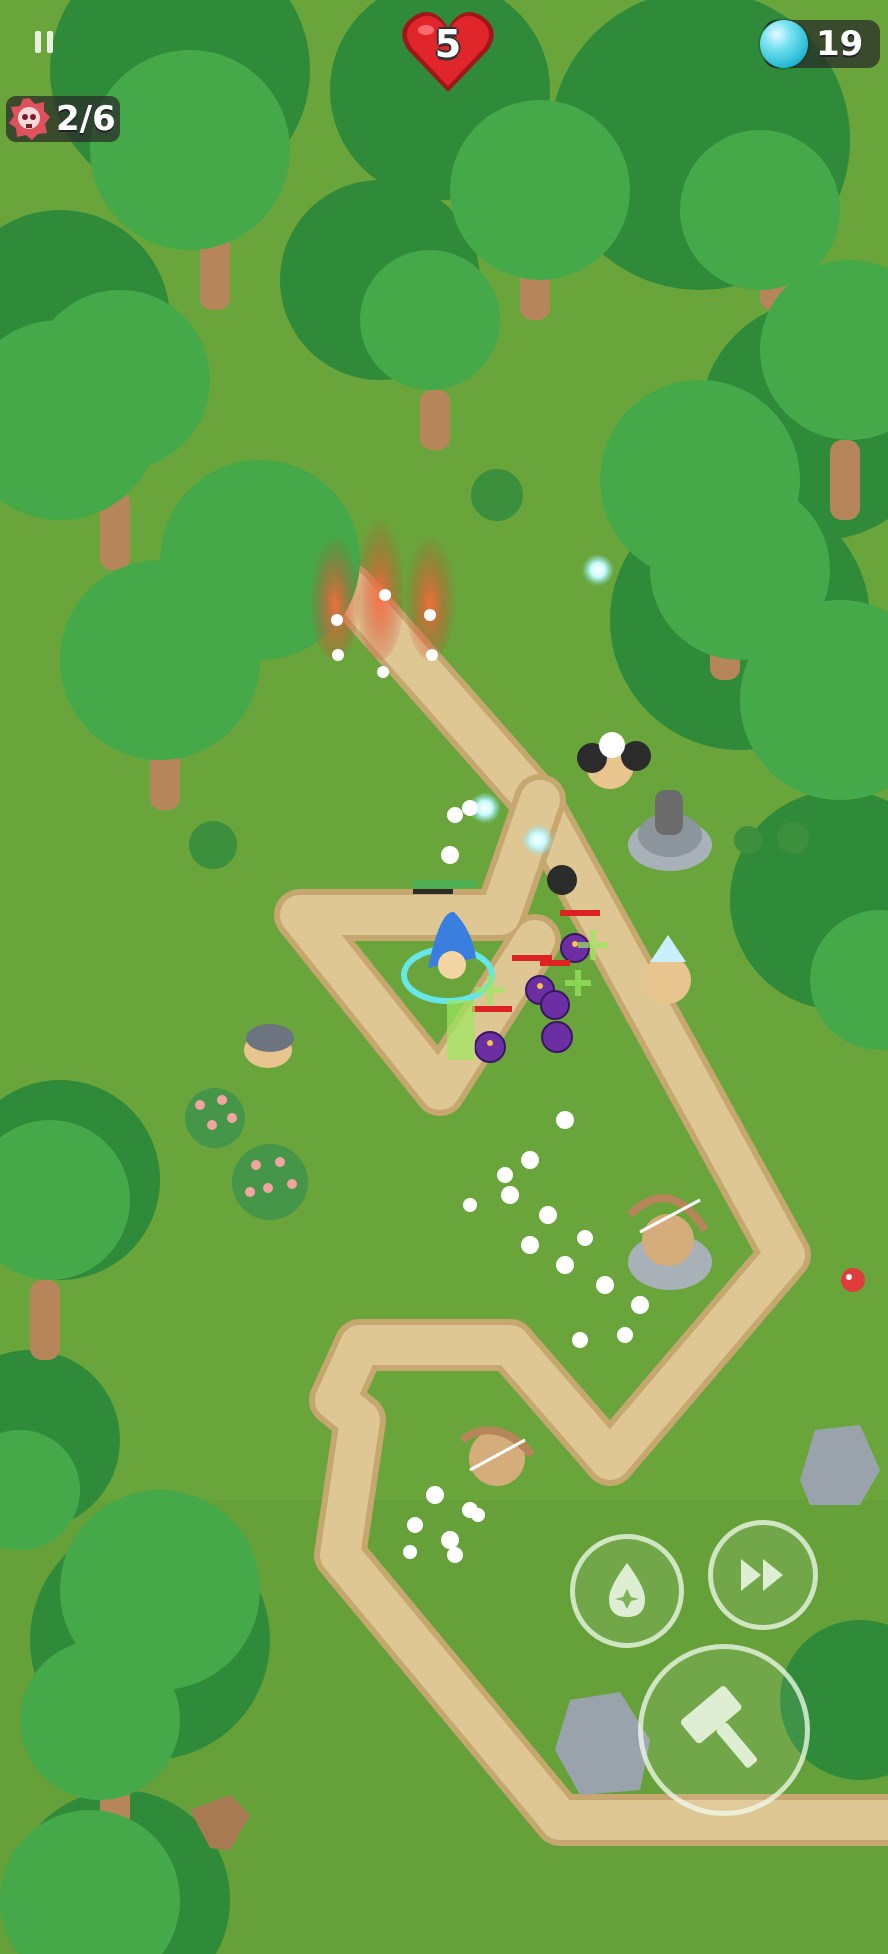  Describe the element at coordinates (269, 1046) in the screenshot. I see `unit-worker` at that location.